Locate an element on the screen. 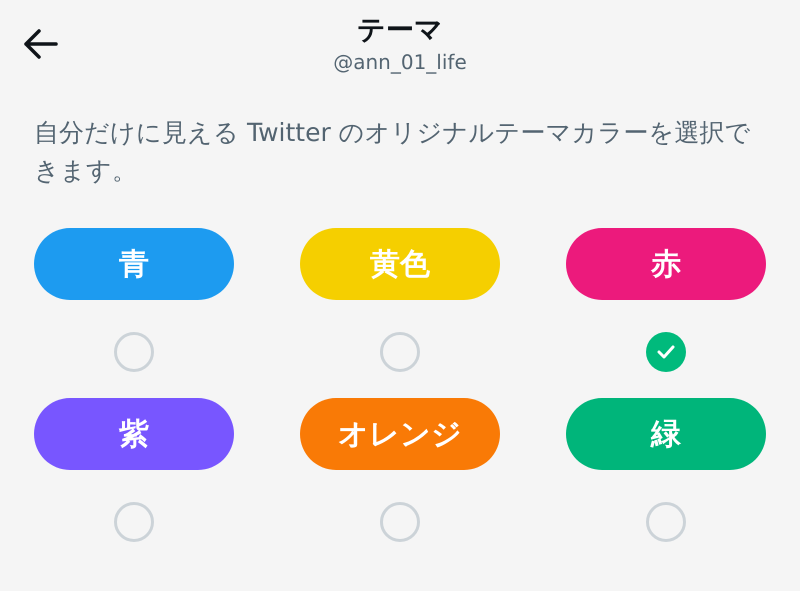 This screenshot has height=591, width=800. page-title: テーマ is located at coordinates (400, 30).